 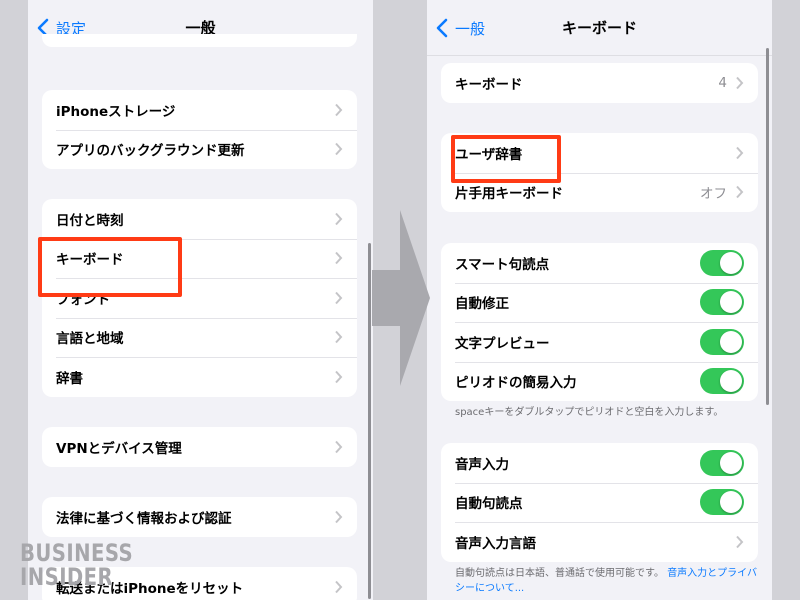 I want to click on settings-group-partial, so click(x=199, y=40).